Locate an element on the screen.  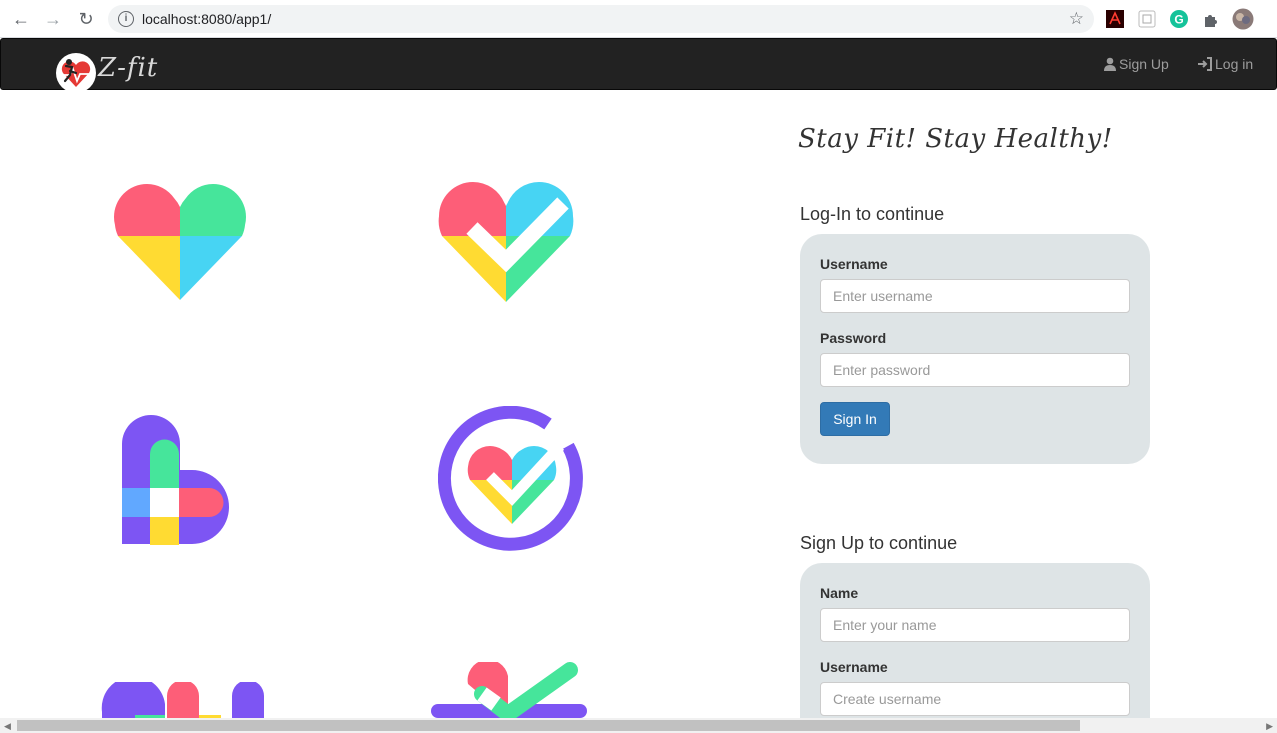
sign-in-button: Sign In is located at coordinates (855, 419).